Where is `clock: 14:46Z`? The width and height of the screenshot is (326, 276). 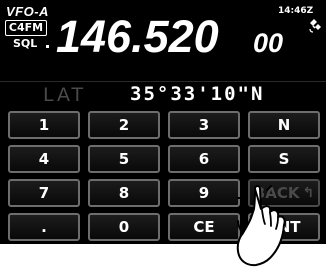 clock: 14:46Z is located at coordinates (296, 11).